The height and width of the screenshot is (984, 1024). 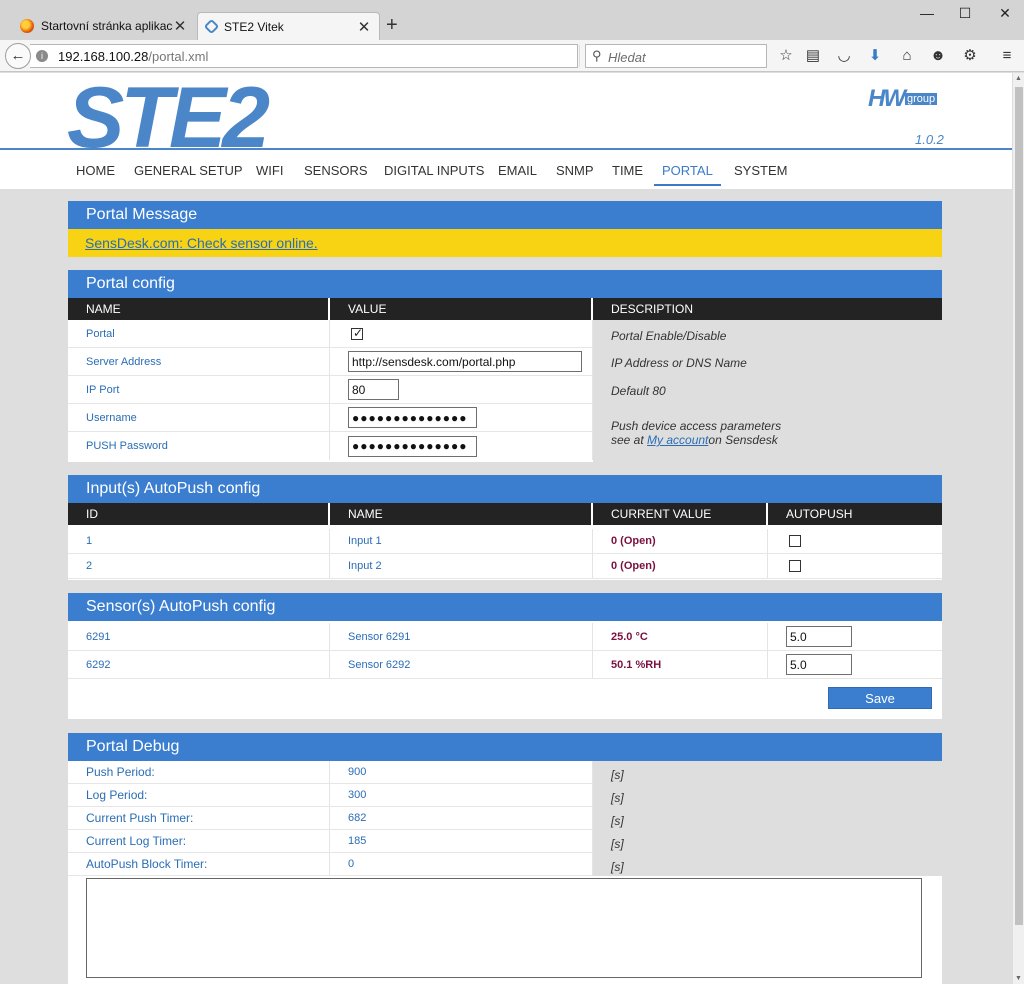 I want to click on debug-value: 185, so click(x=357, y=841).